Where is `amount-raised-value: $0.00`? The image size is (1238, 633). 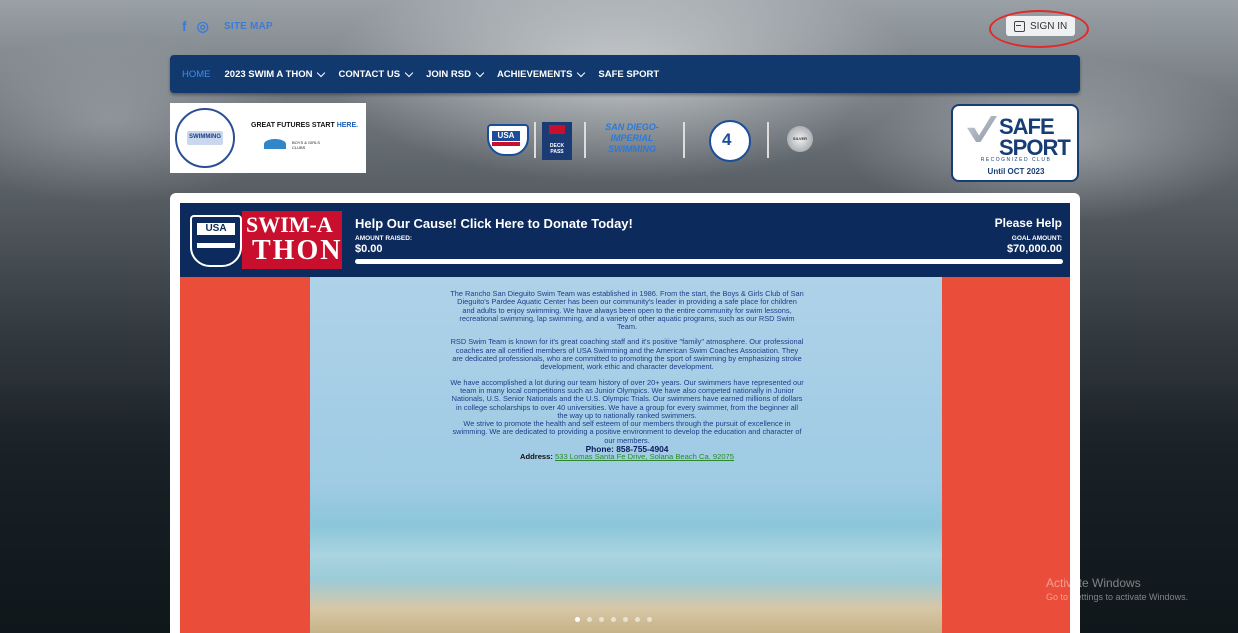
amount-raised-value: $0.00 is located at coordinates (369, 249).